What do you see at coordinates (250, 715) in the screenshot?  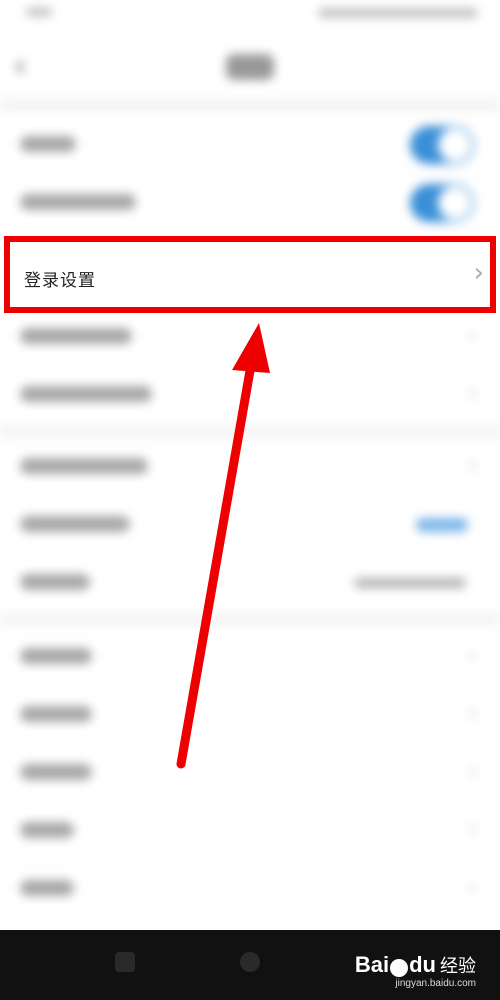 I see `settings-row-10: ›` at bounding box center [250, 715].